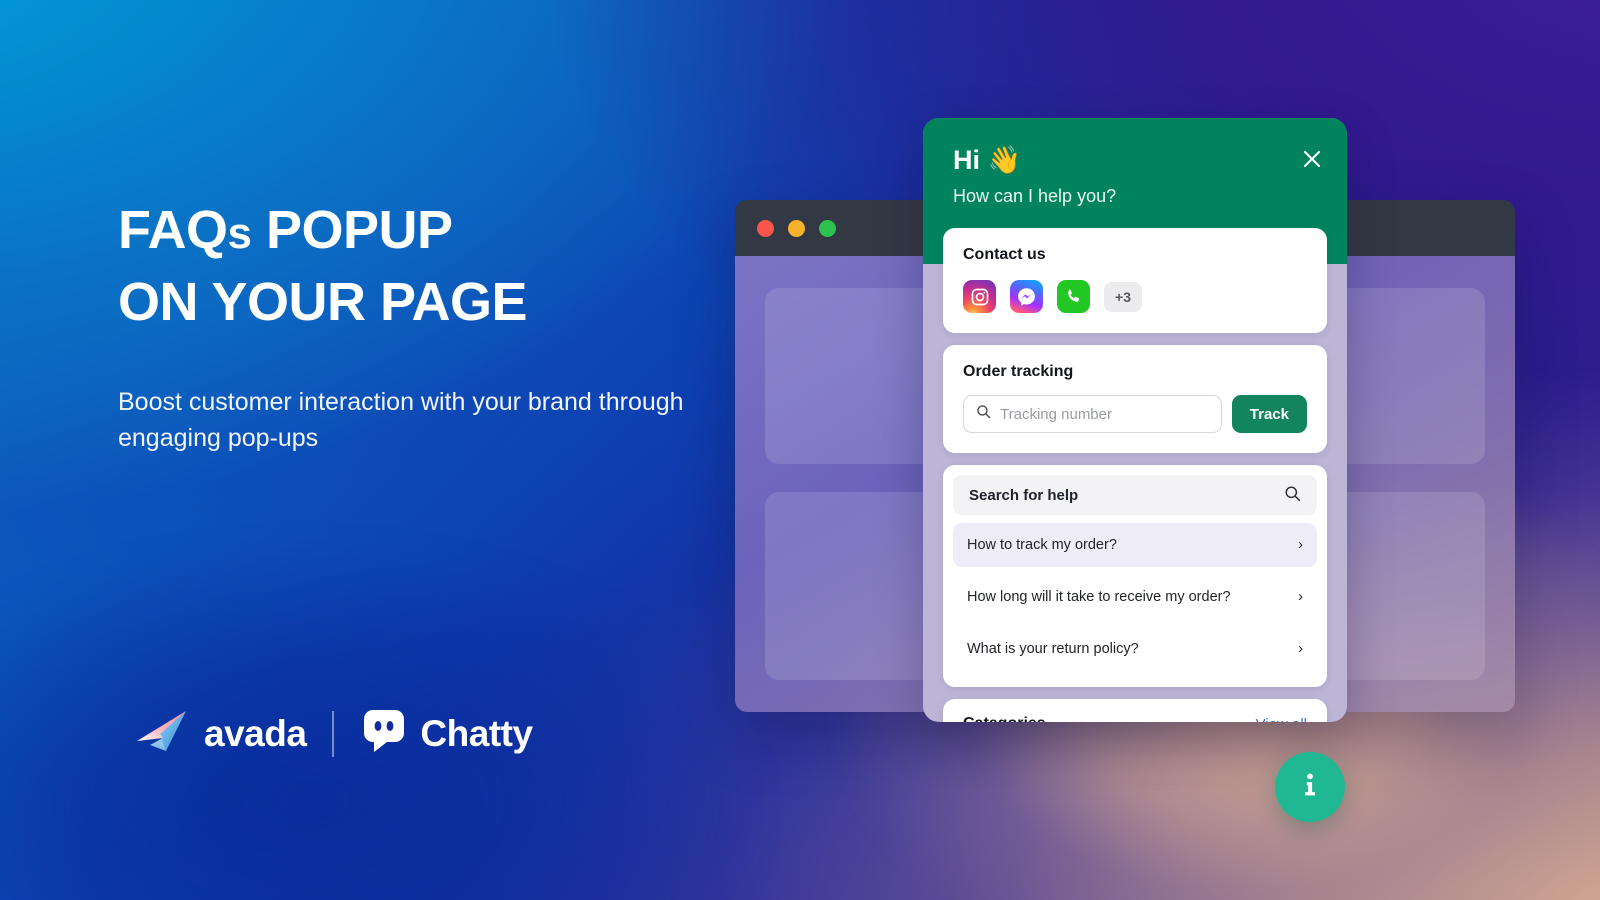  What do you see at coordinates (1053, 649) in the screenshot?
I see `faq-item-label: What is your return policy?` at bounding box center [1053, 649].